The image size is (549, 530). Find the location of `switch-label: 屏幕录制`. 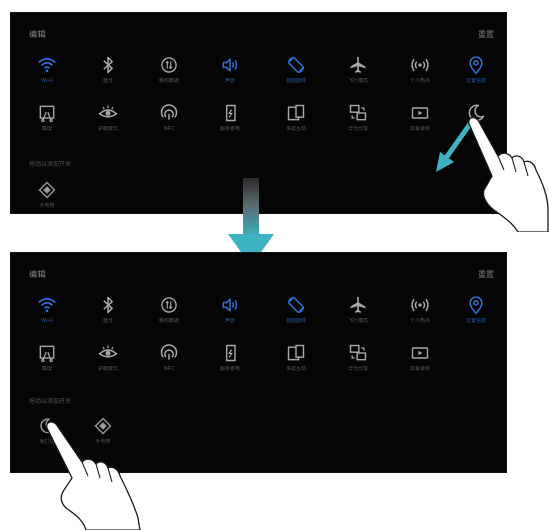

switch-label: 屏幕录制 is located at coordinates (419, 369).